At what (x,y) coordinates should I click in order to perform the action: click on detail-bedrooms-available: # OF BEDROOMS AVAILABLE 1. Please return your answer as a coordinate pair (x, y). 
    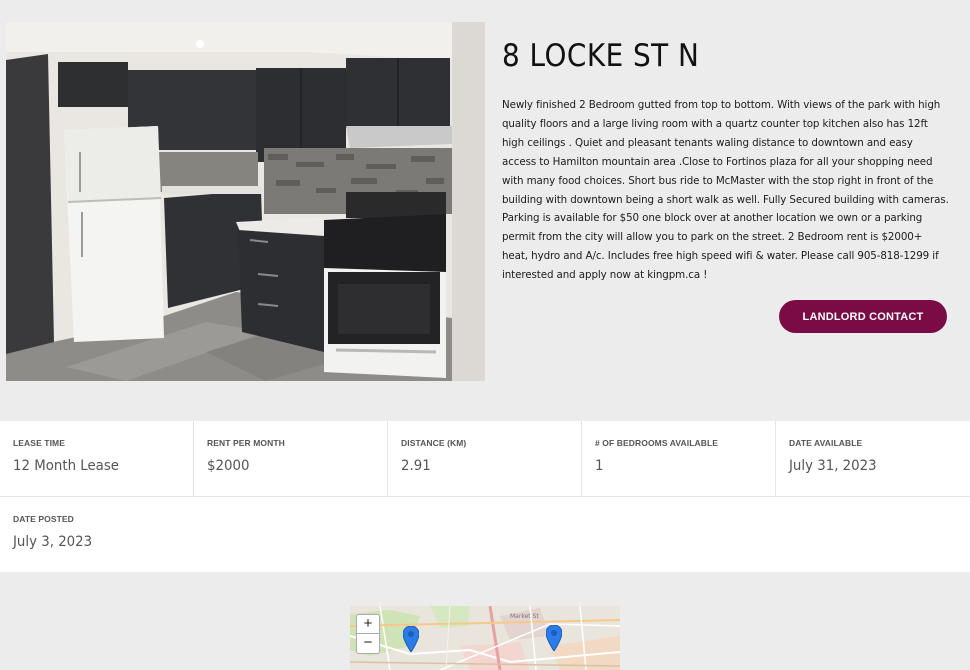
    Looking at the image, I should click on (679, 458).